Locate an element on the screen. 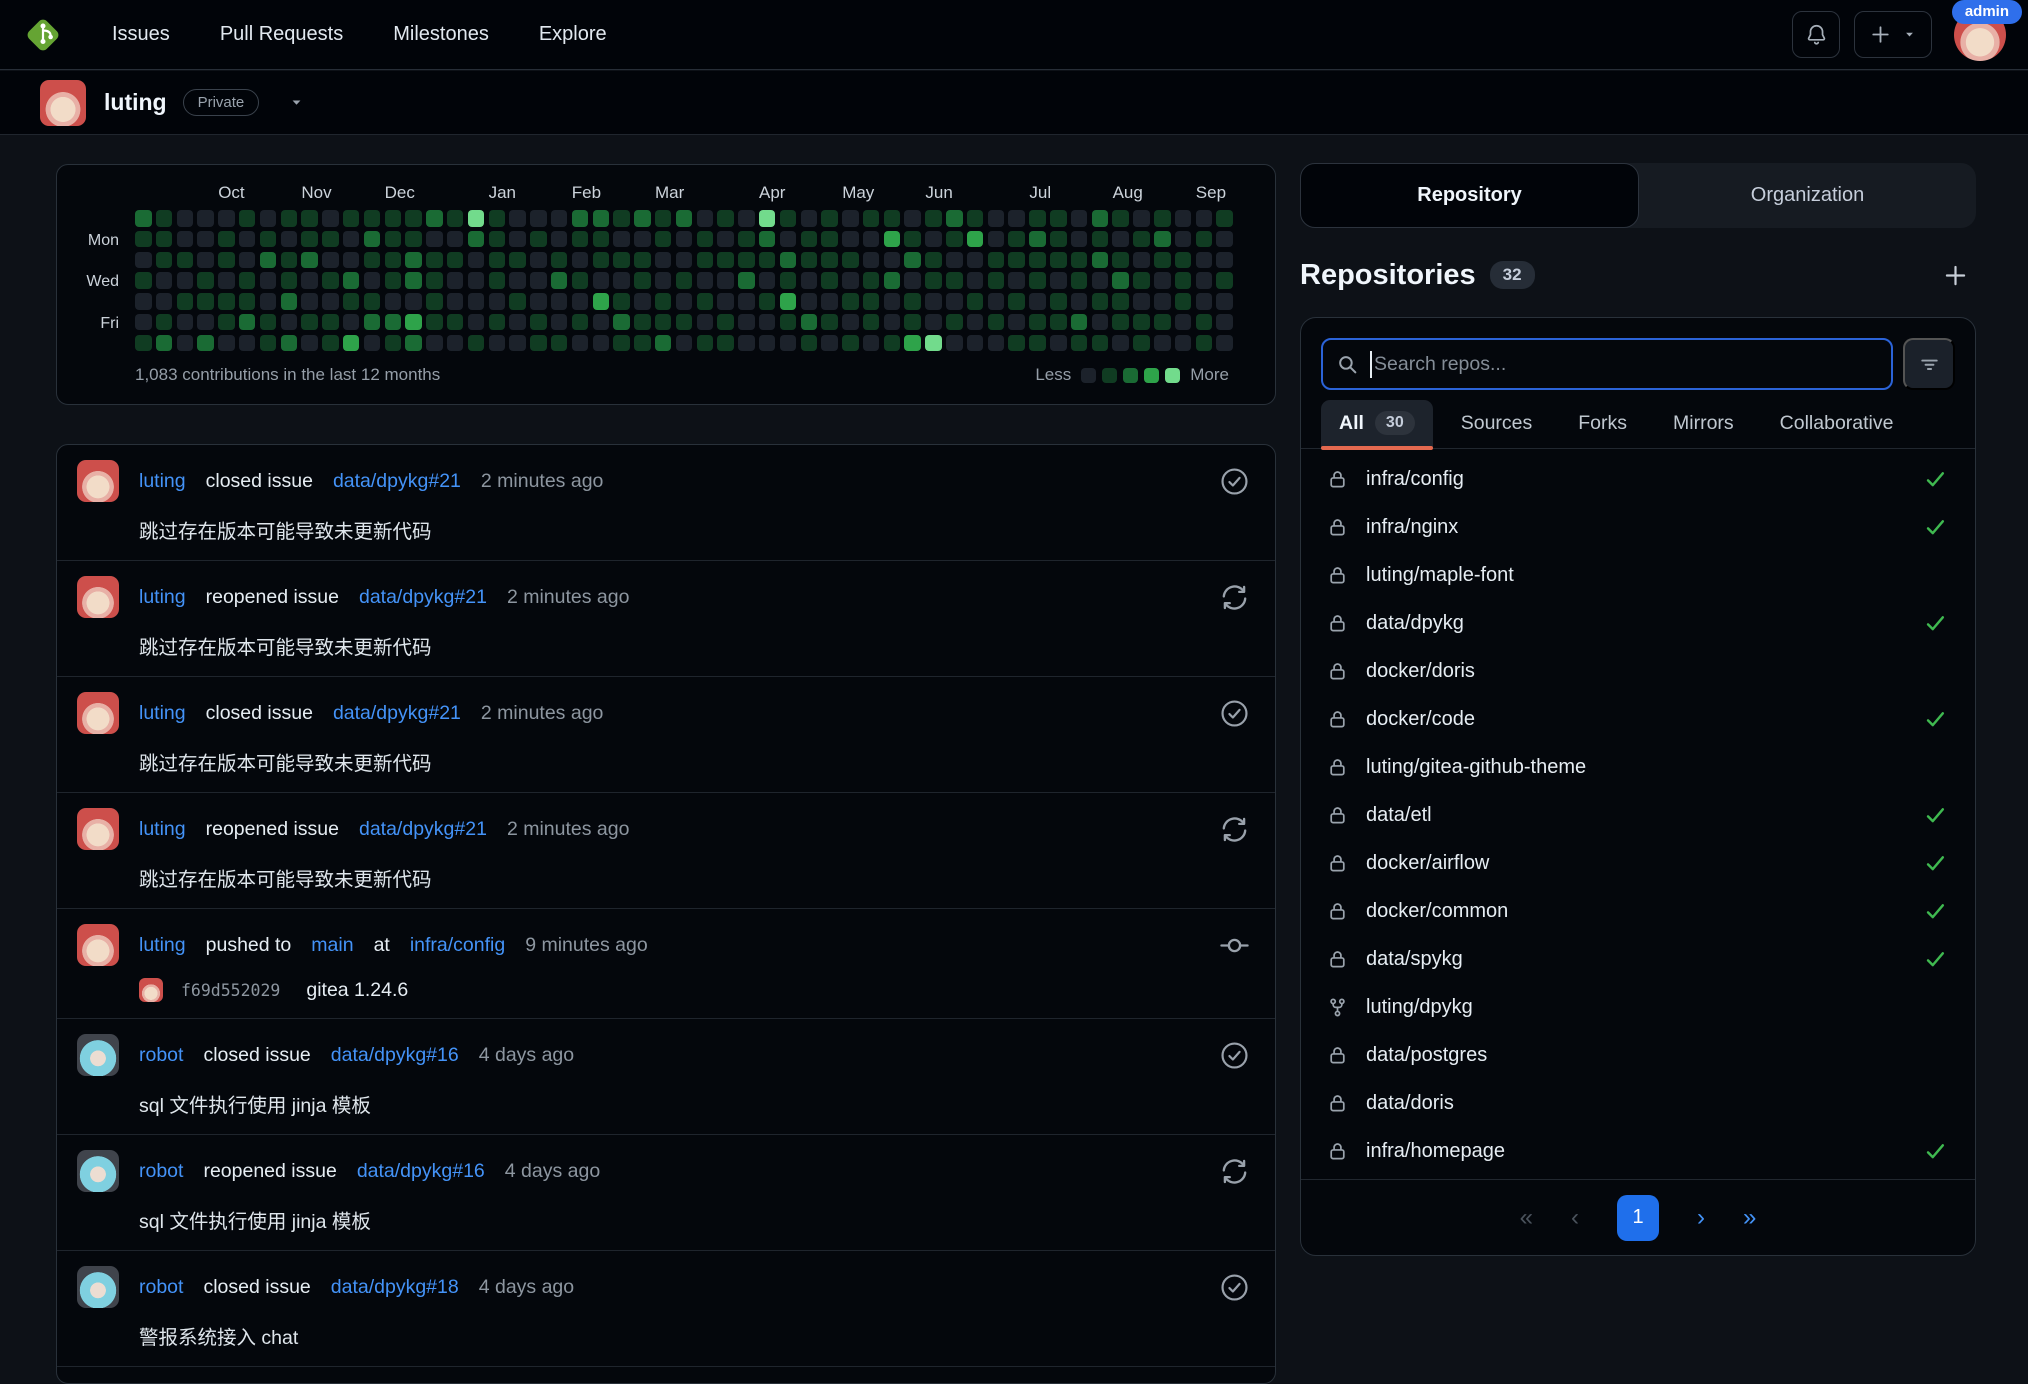  repo-name-link: infra/nginx is located at coordinates (1412, 527).